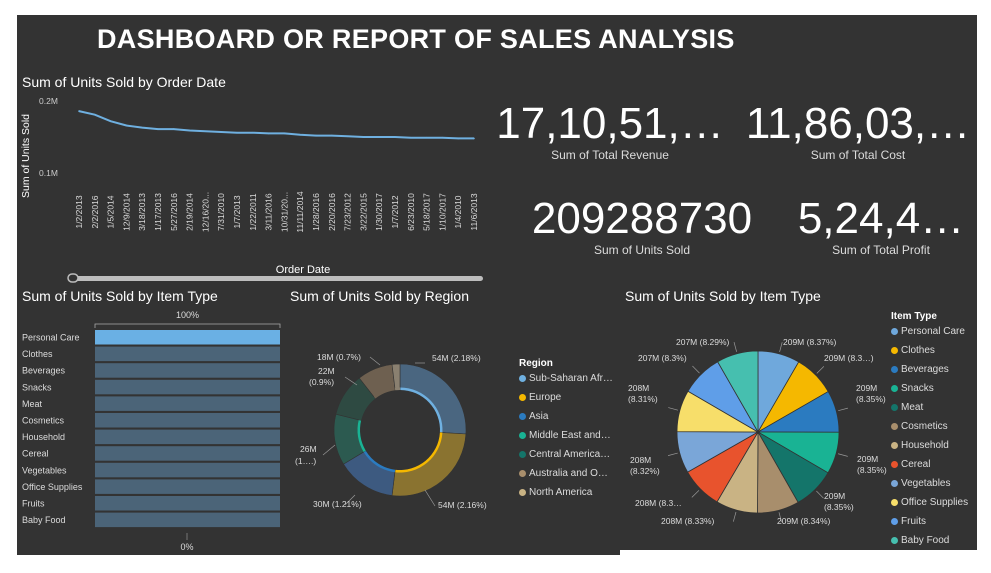 The image size is (991, 573). I want to click on bar-cereal, so click(187, 453).